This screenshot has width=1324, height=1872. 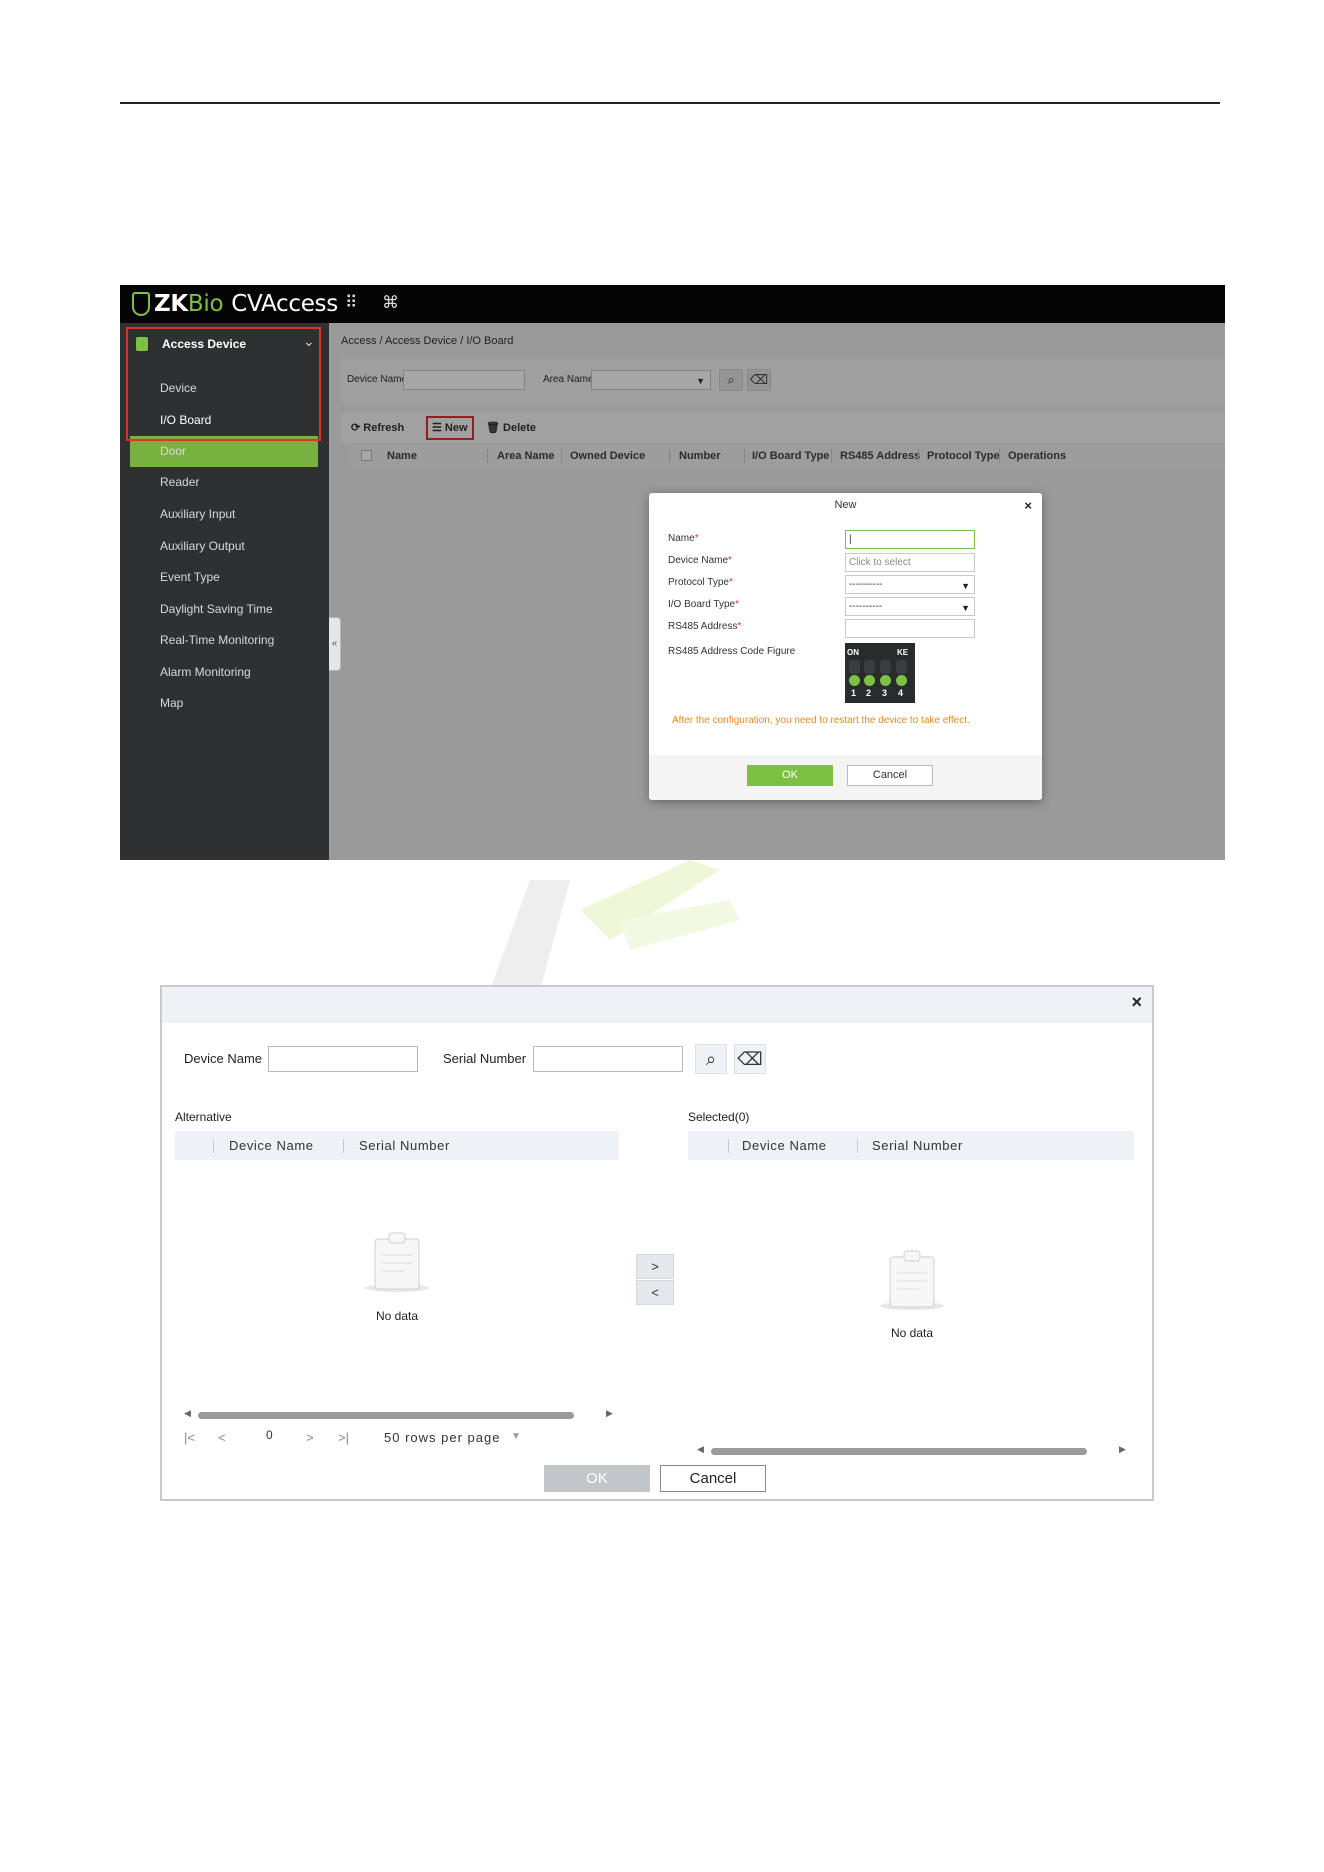 What do you see at coordinates (845, 505) in the screenshot?
I see `dialog-title: New` at bounding box center [845, 505].